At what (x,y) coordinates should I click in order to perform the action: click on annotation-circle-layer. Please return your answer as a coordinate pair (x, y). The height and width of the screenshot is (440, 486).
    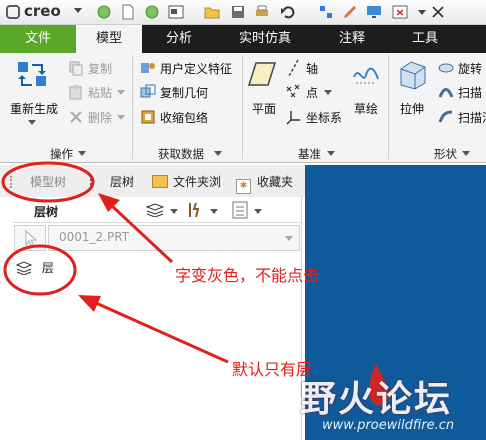
    Looking at the image, I should click on (40, 270).